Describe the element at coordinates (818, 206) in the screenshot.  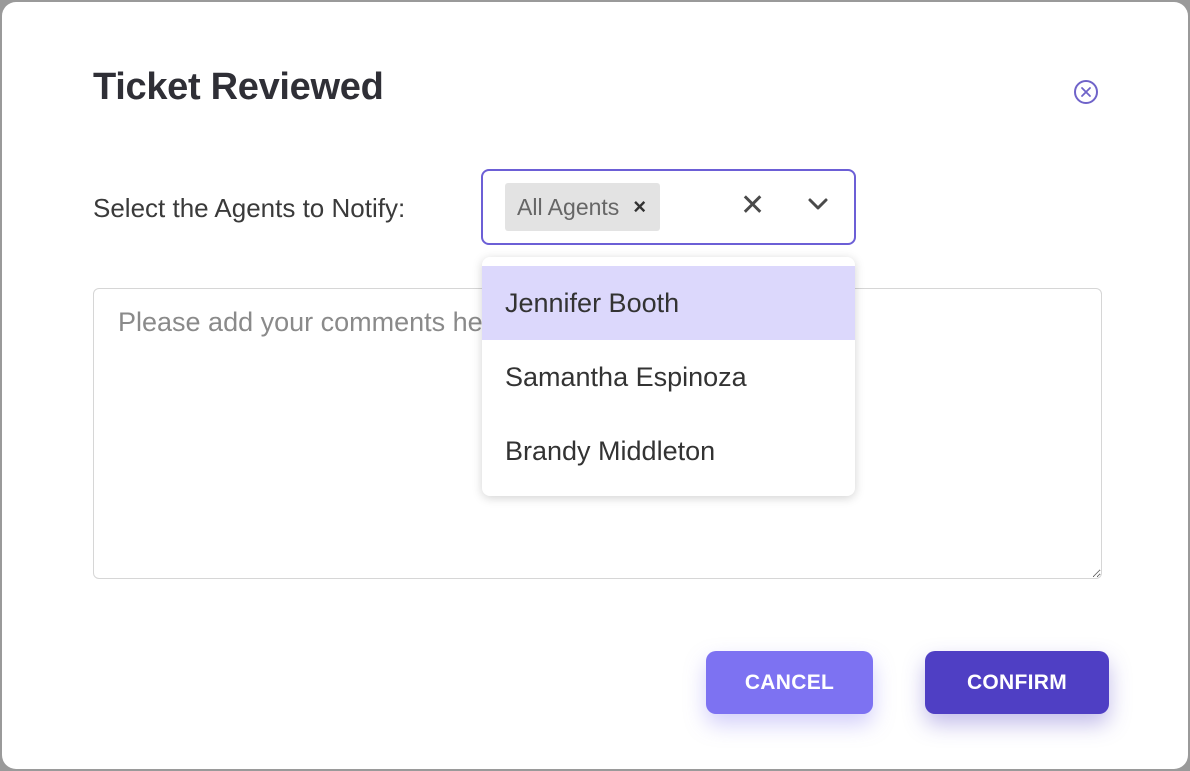
I see `chevron-down-icon` at that location.